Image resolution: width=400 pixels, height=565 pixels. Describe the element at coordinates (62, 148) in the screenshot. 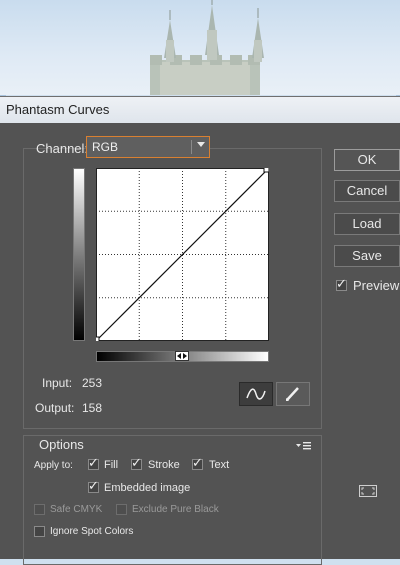

I see `channel-label: Channel:` at that location.